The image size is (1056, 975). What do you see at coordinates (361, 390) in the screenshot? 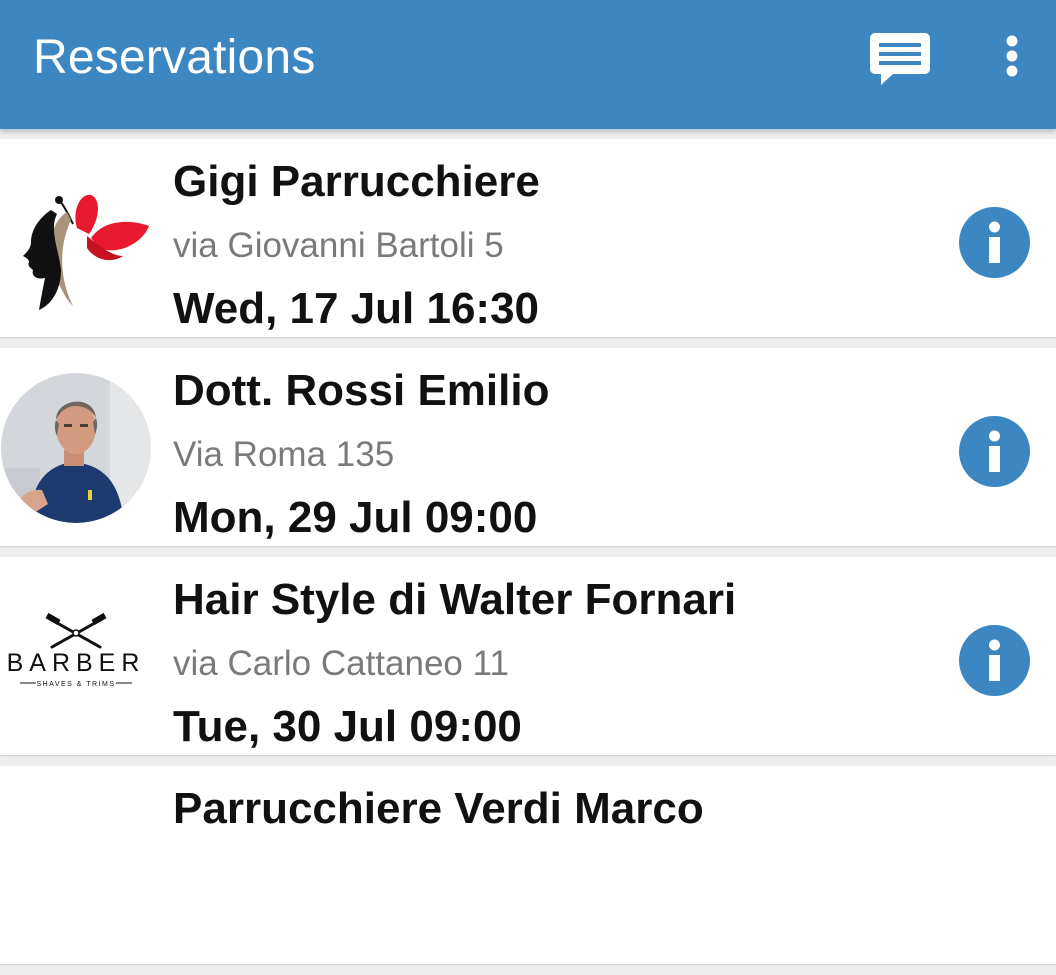
I see `reservation-name: Dott. Rossi Emilio` at bounding box center [361, 390].